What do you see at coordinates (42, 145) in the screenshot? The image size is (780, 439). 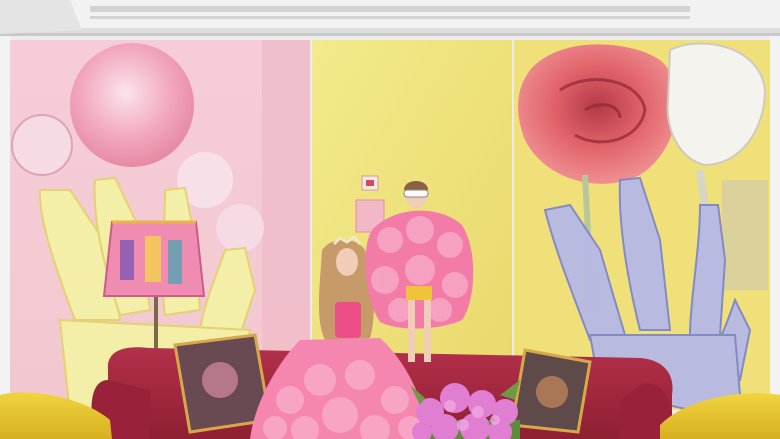 I see `painted-orb-small` at bounding box center [42, 145].